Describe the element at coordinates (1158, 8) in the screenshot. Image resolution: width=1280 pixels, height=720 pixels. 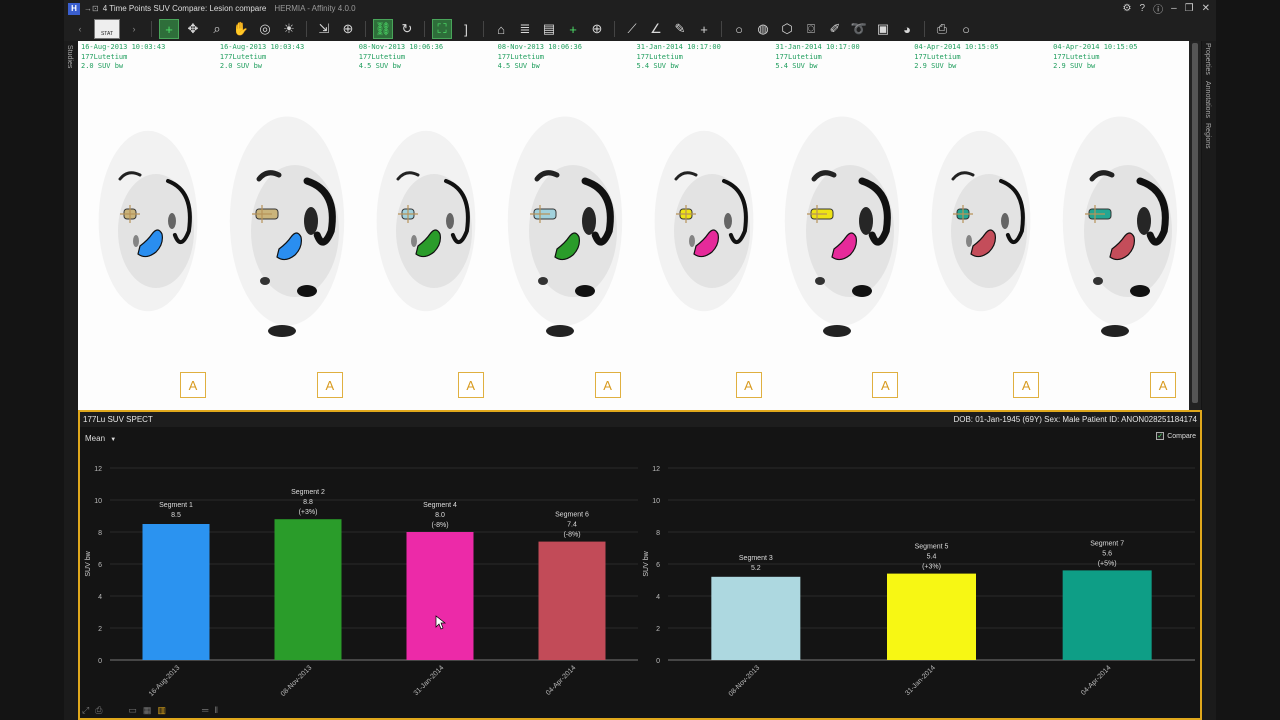
I see `info-icon: ⓘ` at that location.